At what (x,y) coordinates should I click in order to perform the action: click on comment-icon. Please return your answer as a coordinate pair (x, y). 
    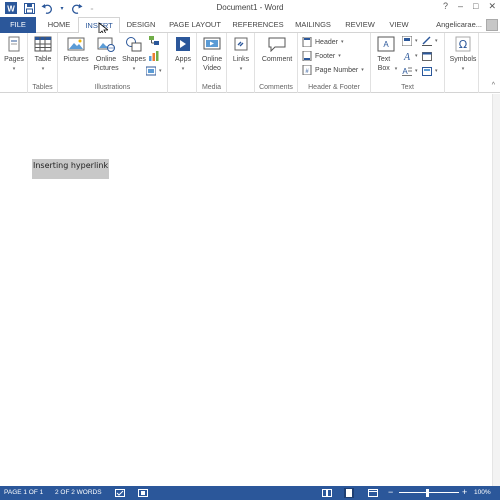
    Looking at the image, I should click on (277, 44).